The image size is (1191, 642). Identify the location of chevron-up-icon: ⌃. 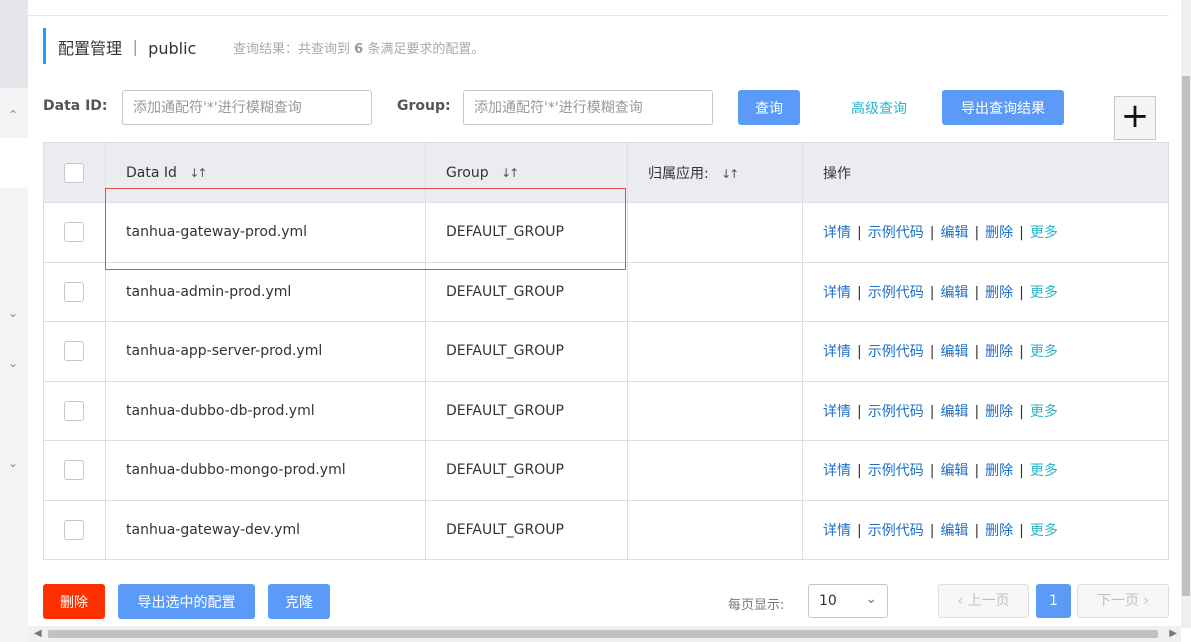
(13, 115).